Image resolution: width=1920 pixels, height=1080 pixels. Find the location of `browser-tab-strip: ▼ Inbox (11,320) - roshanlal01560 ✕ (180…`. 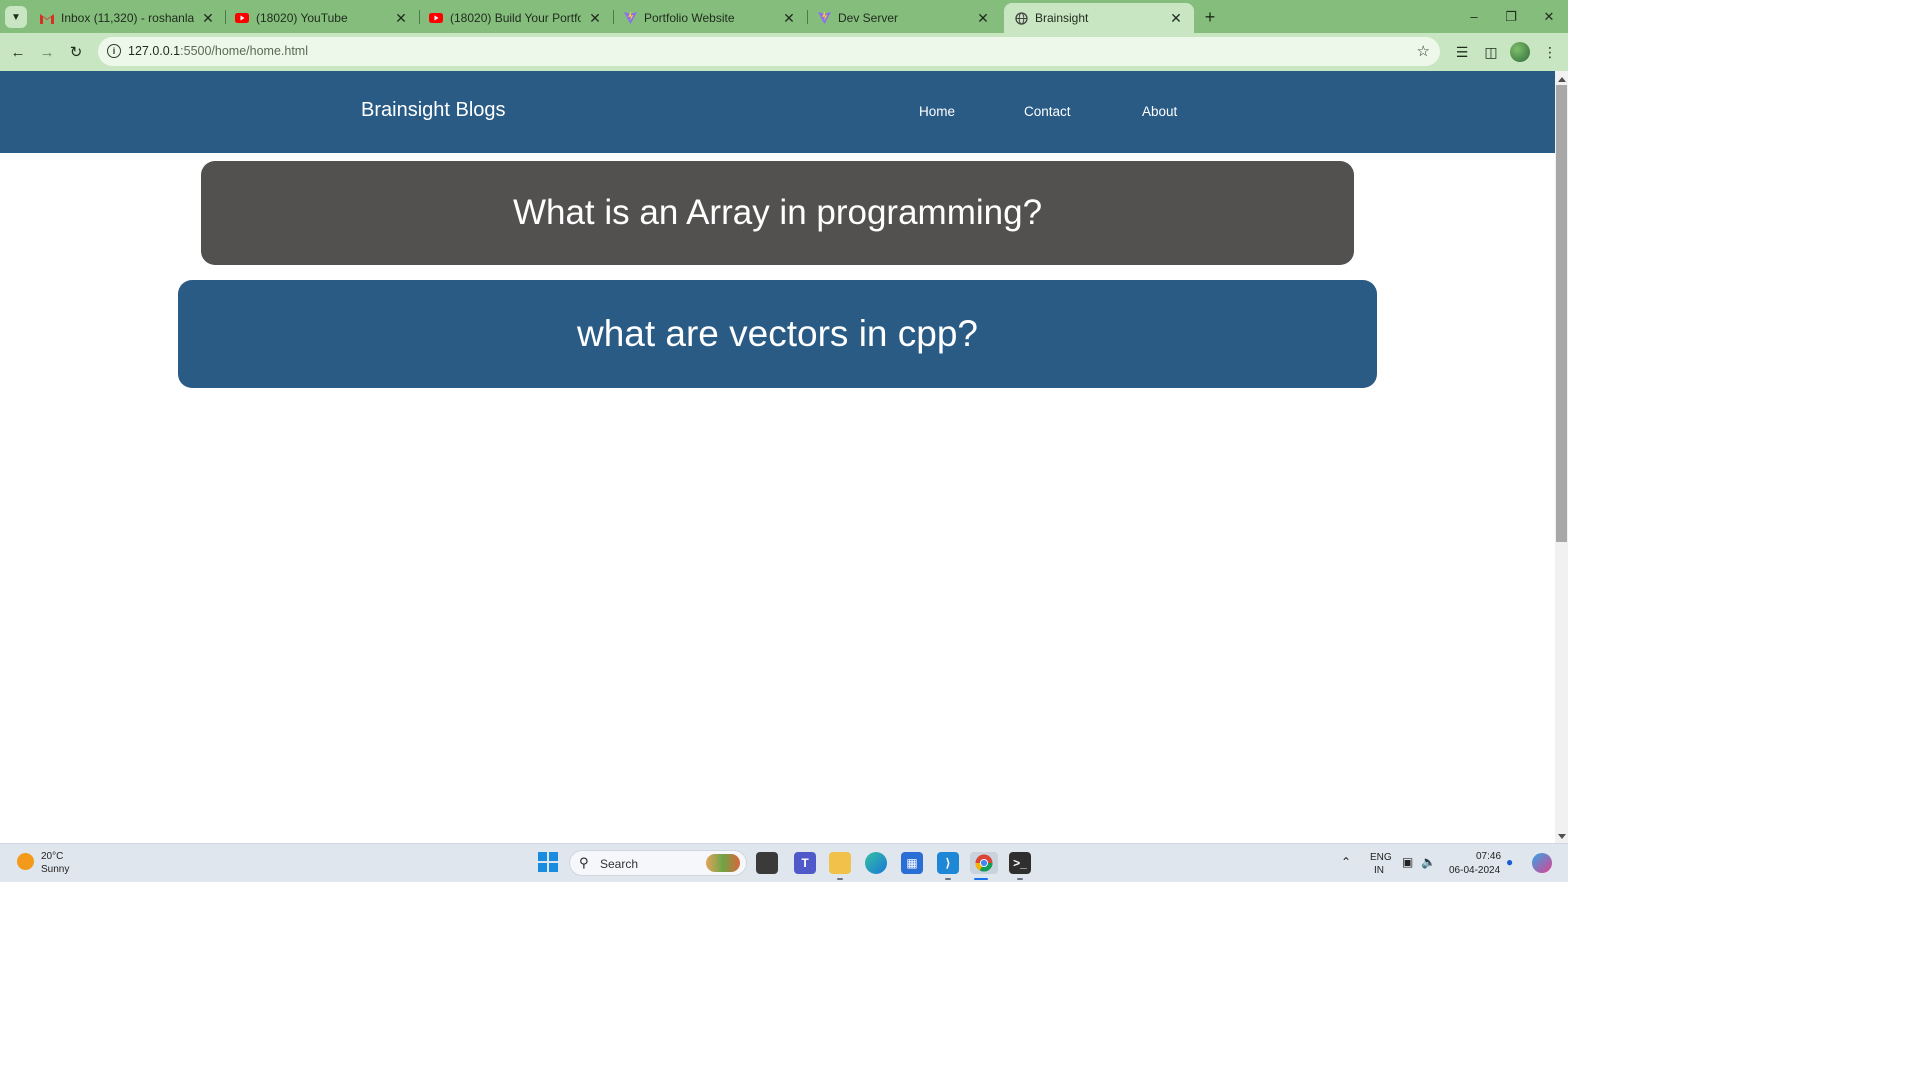

browser-tab-strip: ▼ Inbox (11,320) - roshanlal01560 ✕ (180… is located at coordinates (784, 16).